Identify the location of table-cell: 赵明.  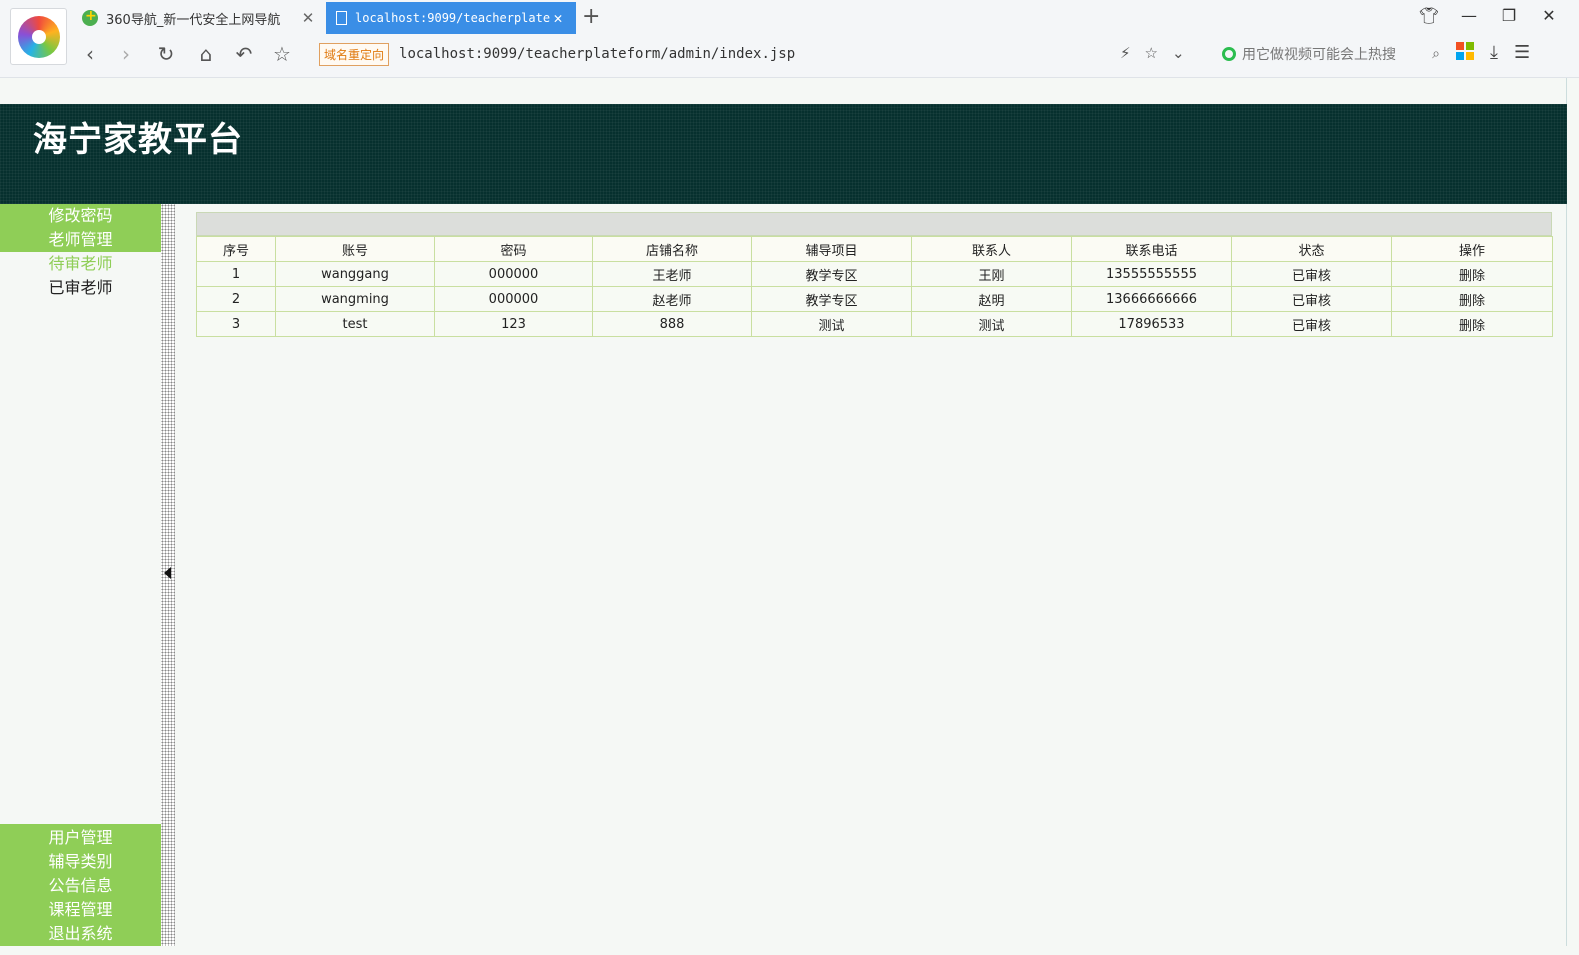
(991, 299).